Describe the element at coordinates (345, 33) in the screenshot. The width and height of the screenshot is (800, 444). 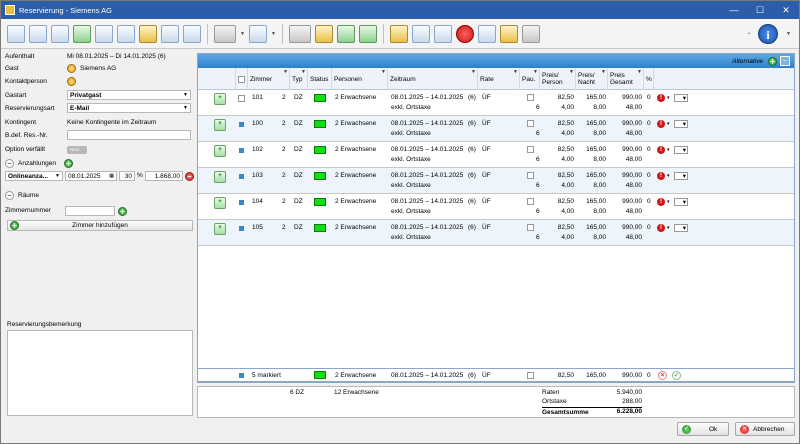
I see `group-icon` at that location.